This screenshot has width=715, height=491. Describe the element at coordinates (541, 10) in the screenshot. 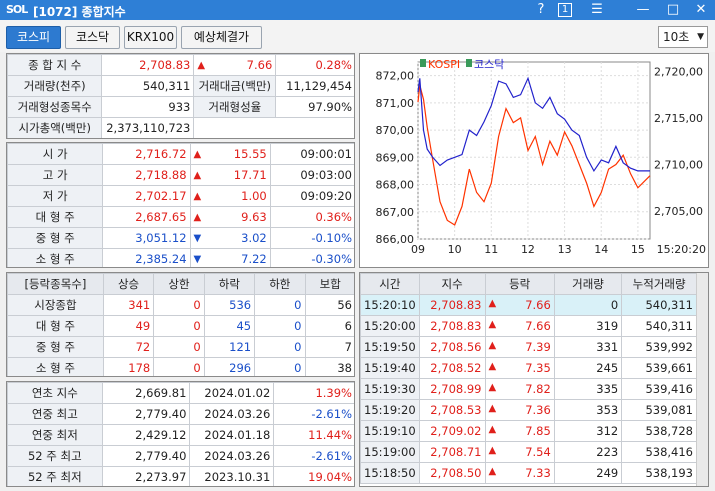

I see `help-button: ?` at that location.